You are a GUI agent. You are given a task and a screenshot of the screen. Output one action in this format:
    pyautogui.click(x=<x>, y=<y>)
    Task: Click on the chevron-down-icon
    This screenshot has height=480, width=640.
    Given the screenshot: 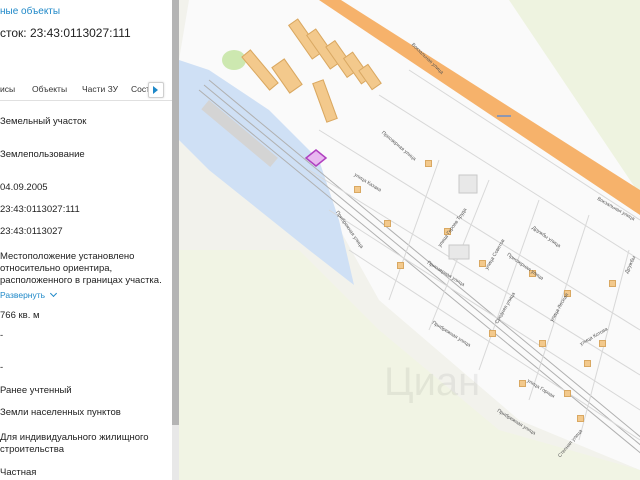 What is the action you would take?
    pyautogui.click(x=54, y=293)
    